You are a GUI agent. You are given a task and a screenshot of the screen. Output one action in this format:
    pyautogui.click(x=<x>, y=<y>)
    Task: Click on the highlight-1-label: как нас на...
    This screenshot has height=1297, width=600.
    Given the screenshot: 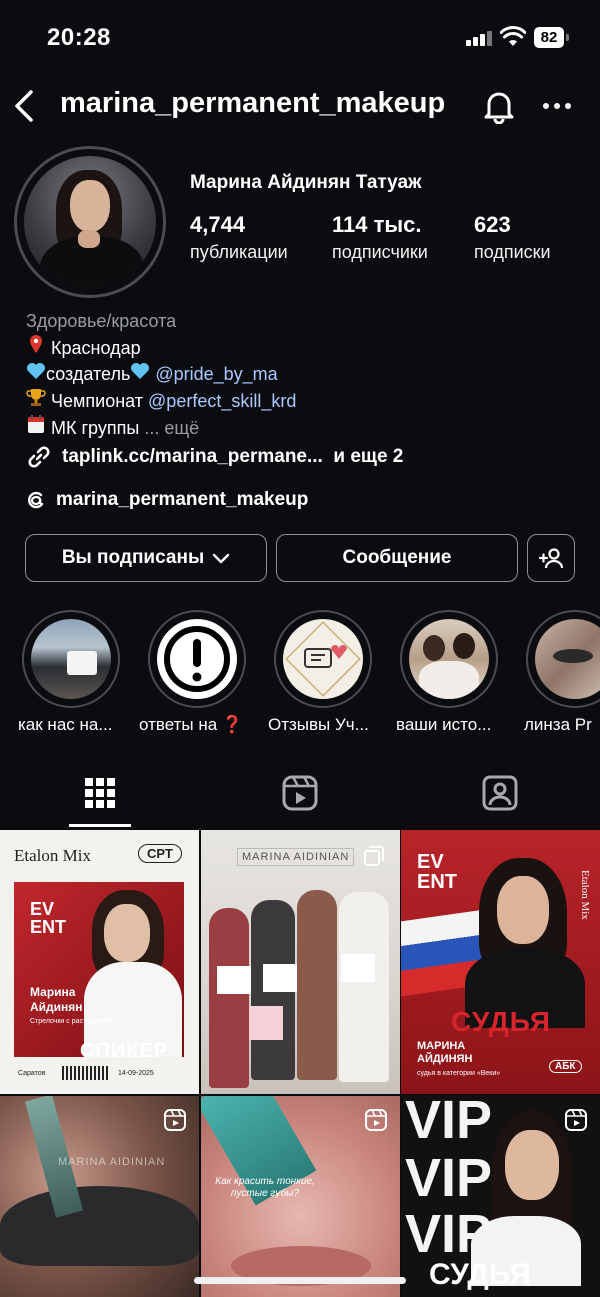 What is the action you would take?
    pyautogui.click(x=65, y=724)
    